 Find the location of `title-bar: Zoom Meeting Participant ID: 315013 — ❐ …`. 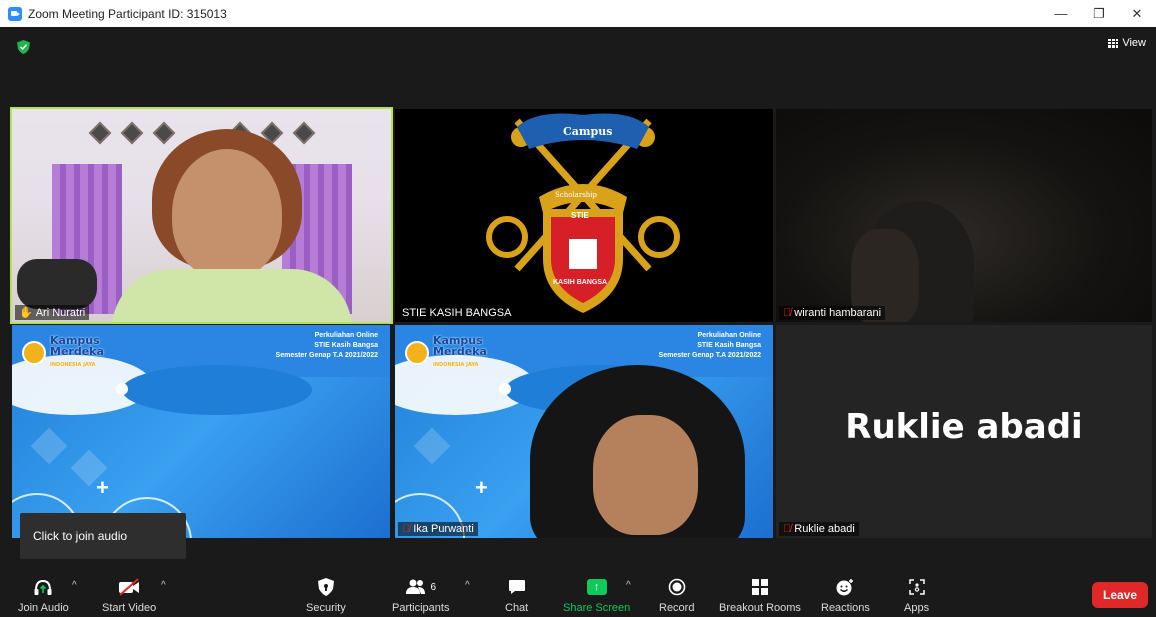

title-bar: Zoom Meeting Participant ID: 315013 — ❐ … is located at coordinates (578, 13).